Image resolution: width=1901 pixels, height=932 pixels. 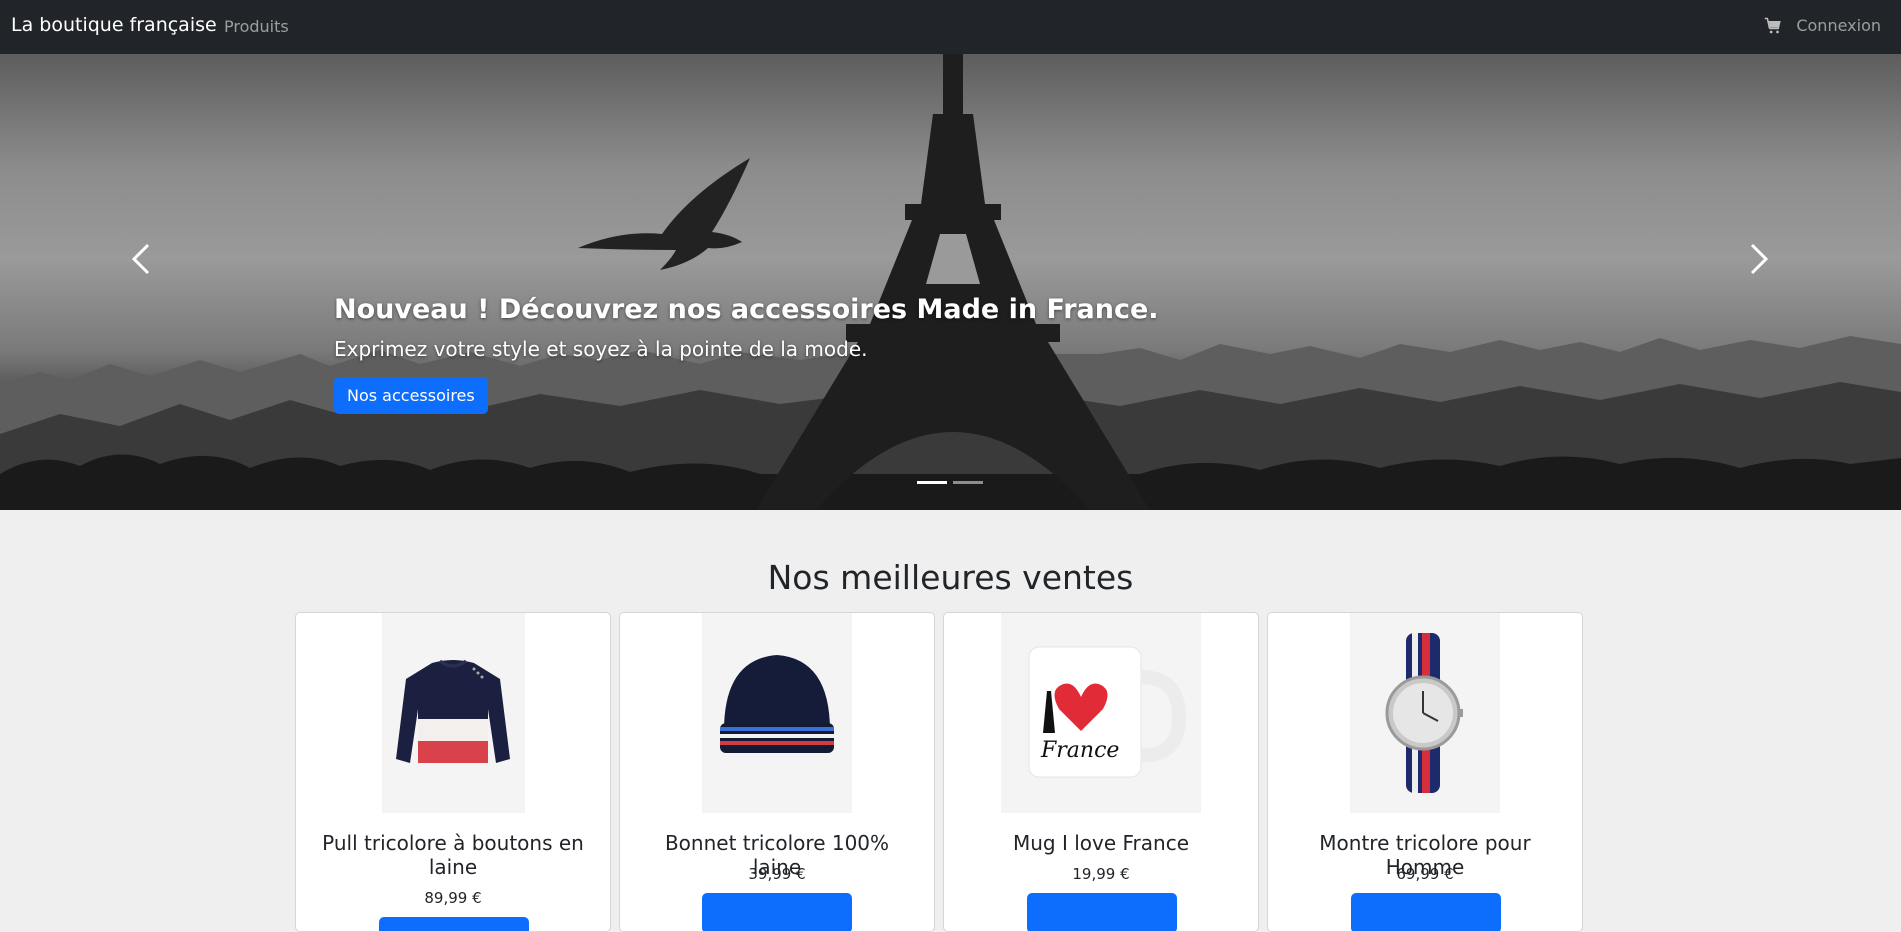 I want to click on watch-image, so click(x=1424, y=713).